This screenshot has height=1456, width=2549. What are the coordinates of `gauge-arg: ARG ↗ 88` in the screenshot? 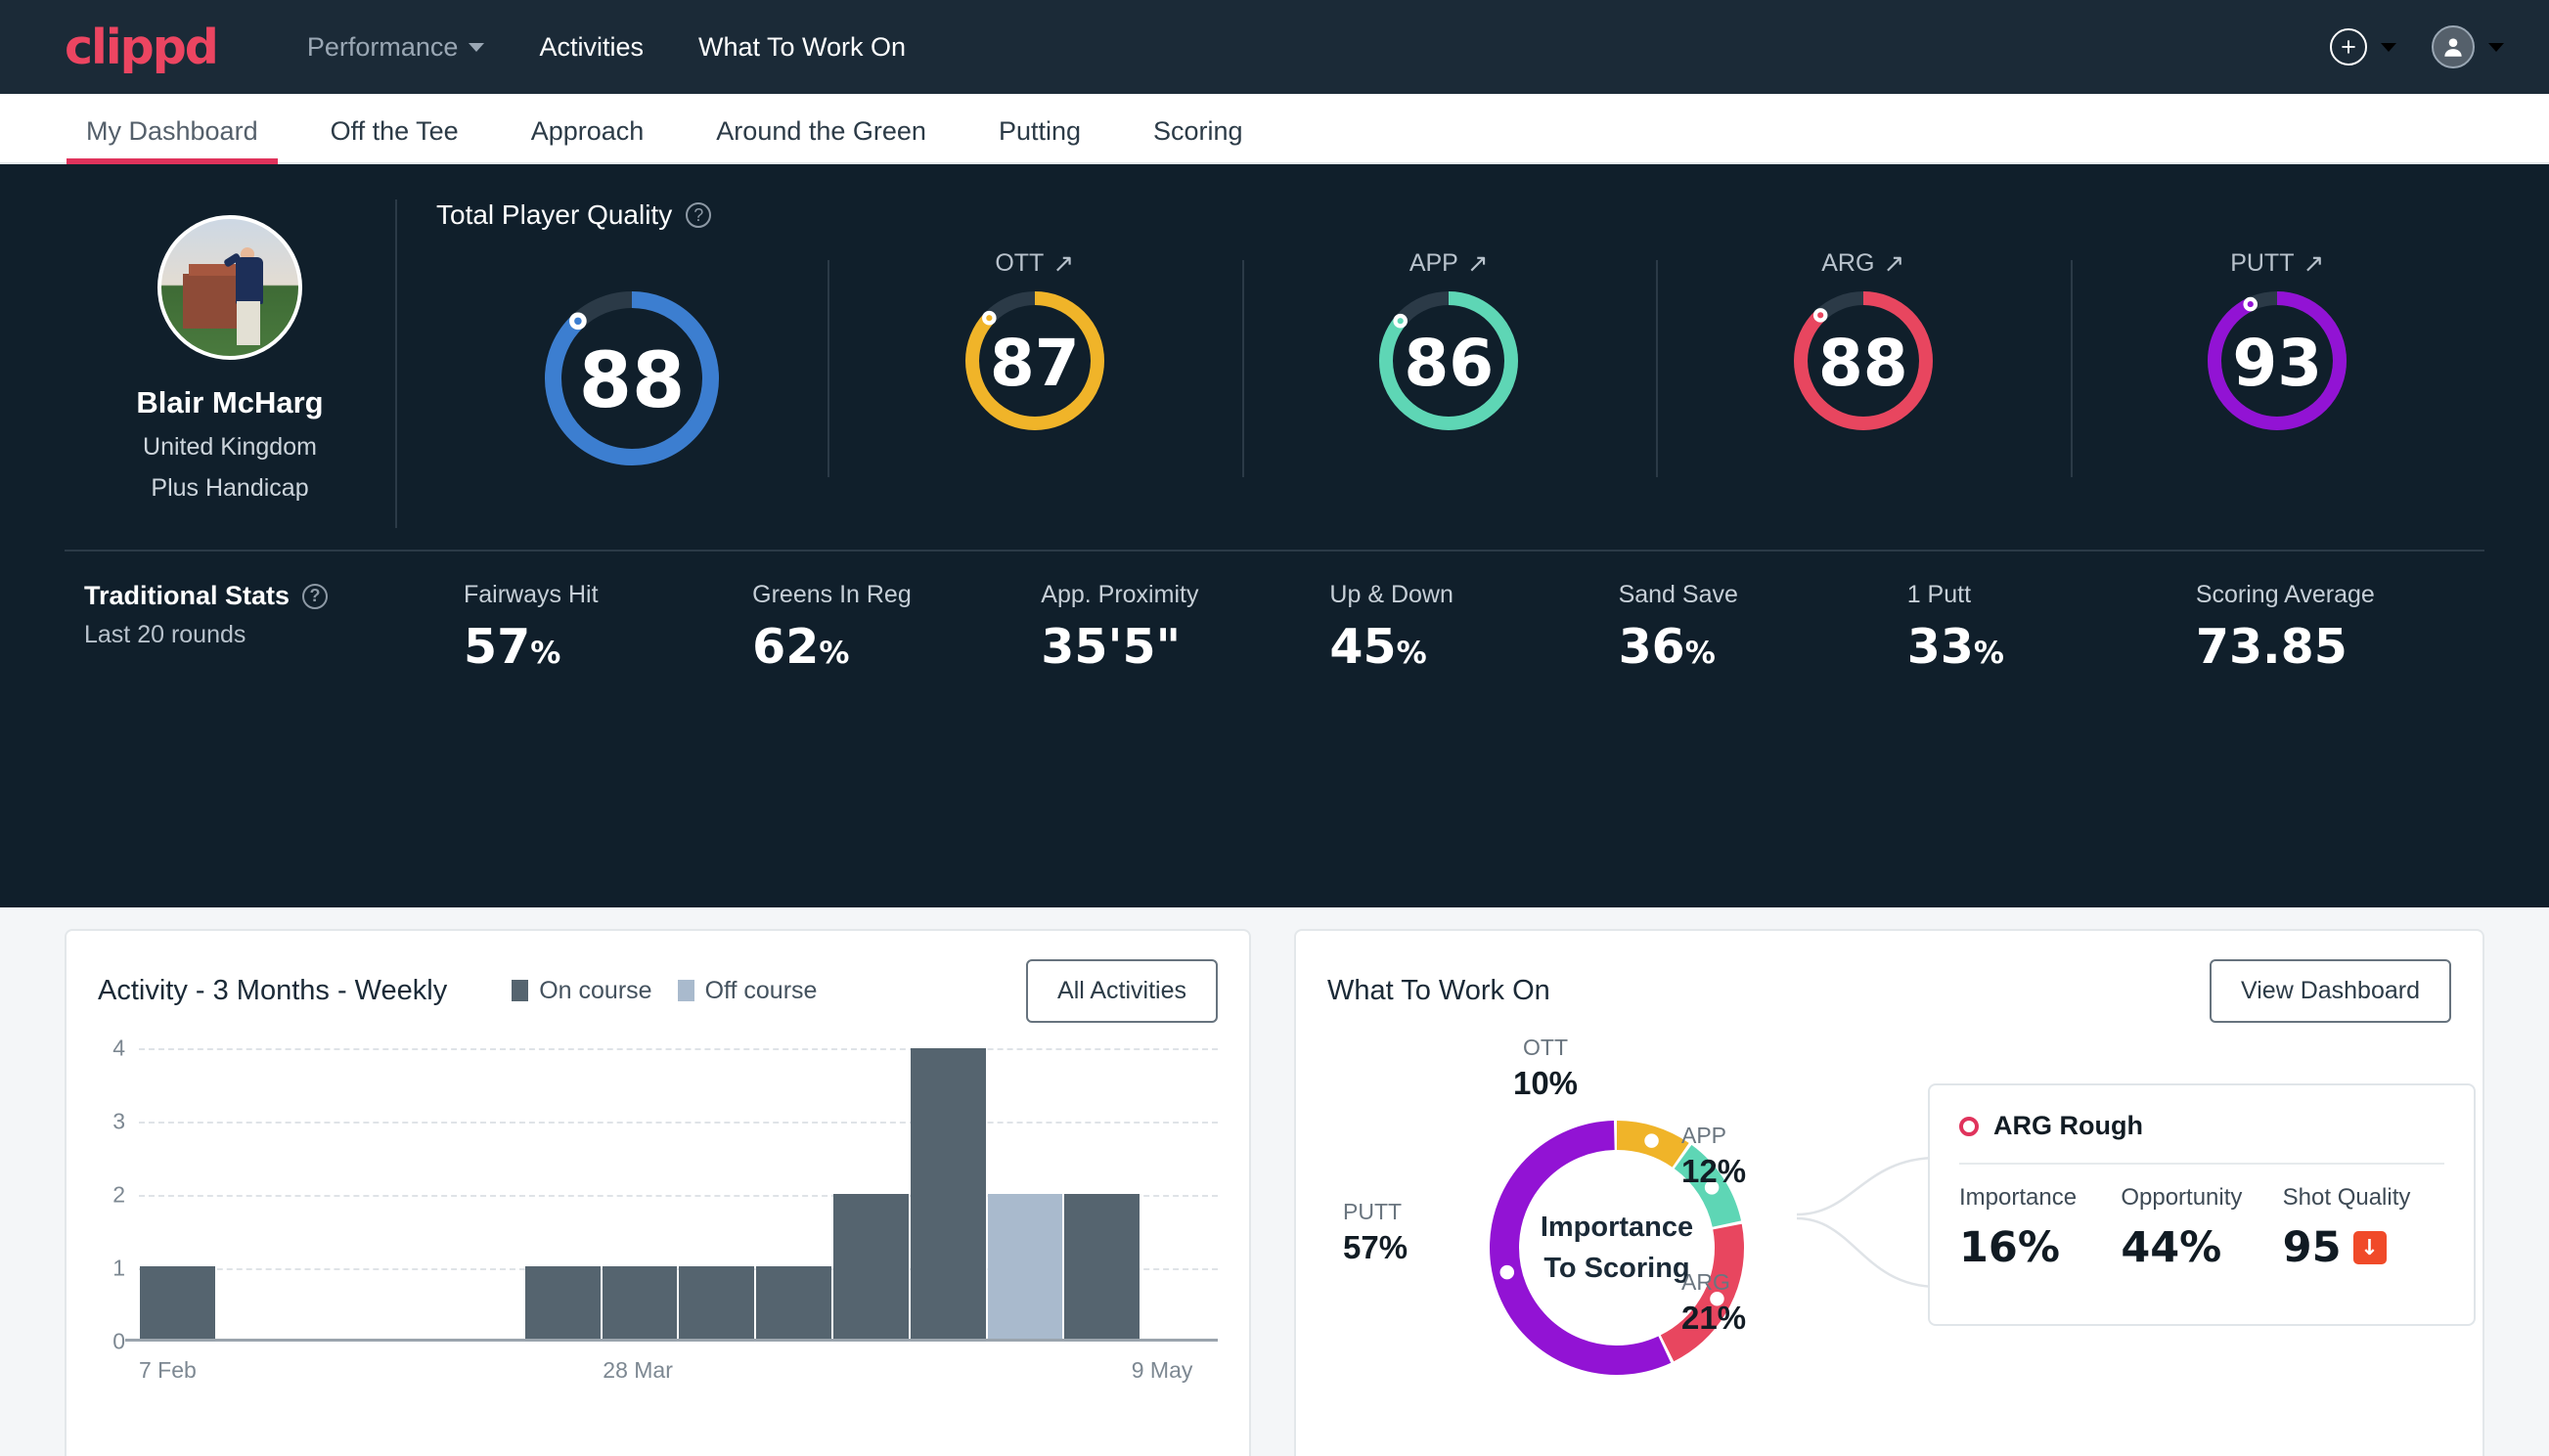 It's located at (1864, 360).